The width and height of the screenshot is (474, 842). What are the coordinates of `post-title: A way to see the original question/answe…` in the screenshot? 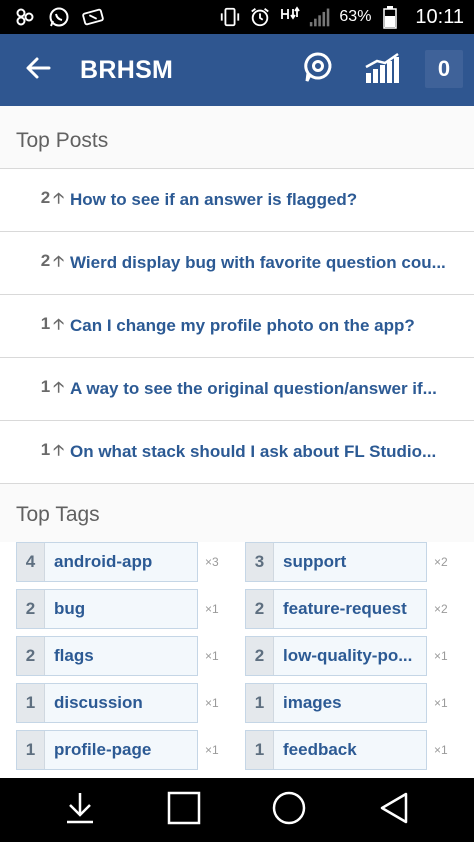 It's located at (272, 389).